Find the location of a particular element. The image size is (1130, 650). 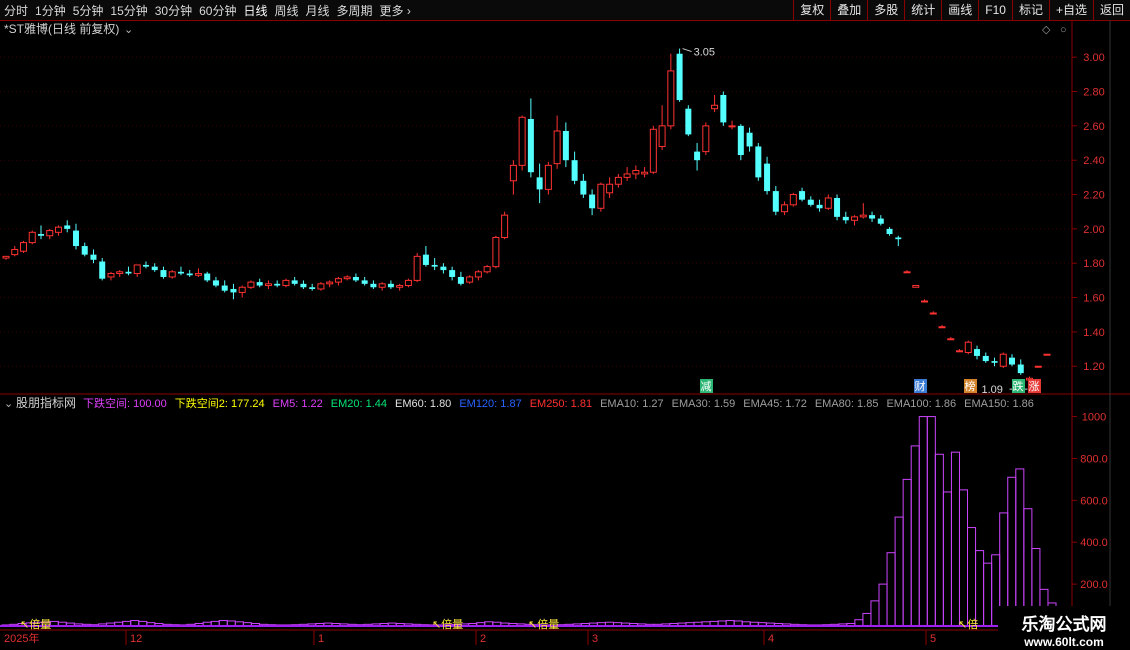

high-pointer is located at coordinates (687, 50).